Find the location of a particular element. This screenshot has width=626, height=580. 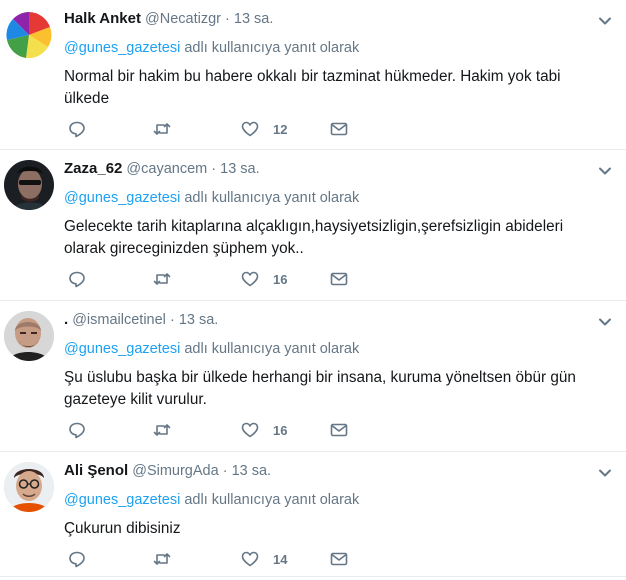

fullname: Ali Şenol is located at coordinates (96, 470).